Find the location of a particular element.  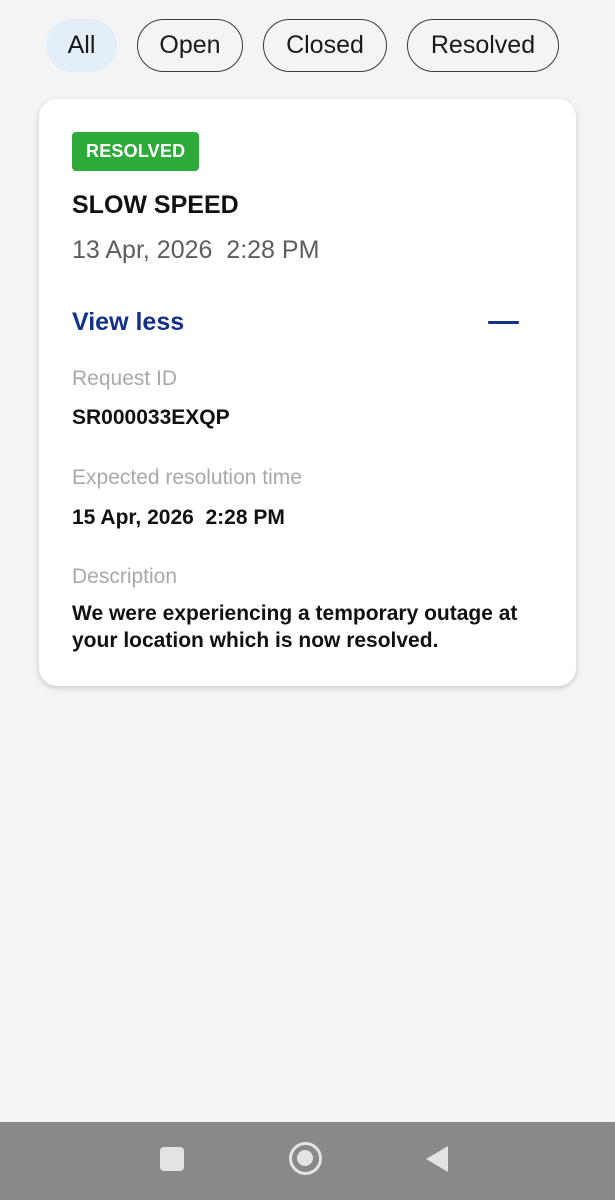

filter-chip-open: Open is located at coordinates (190, 45).